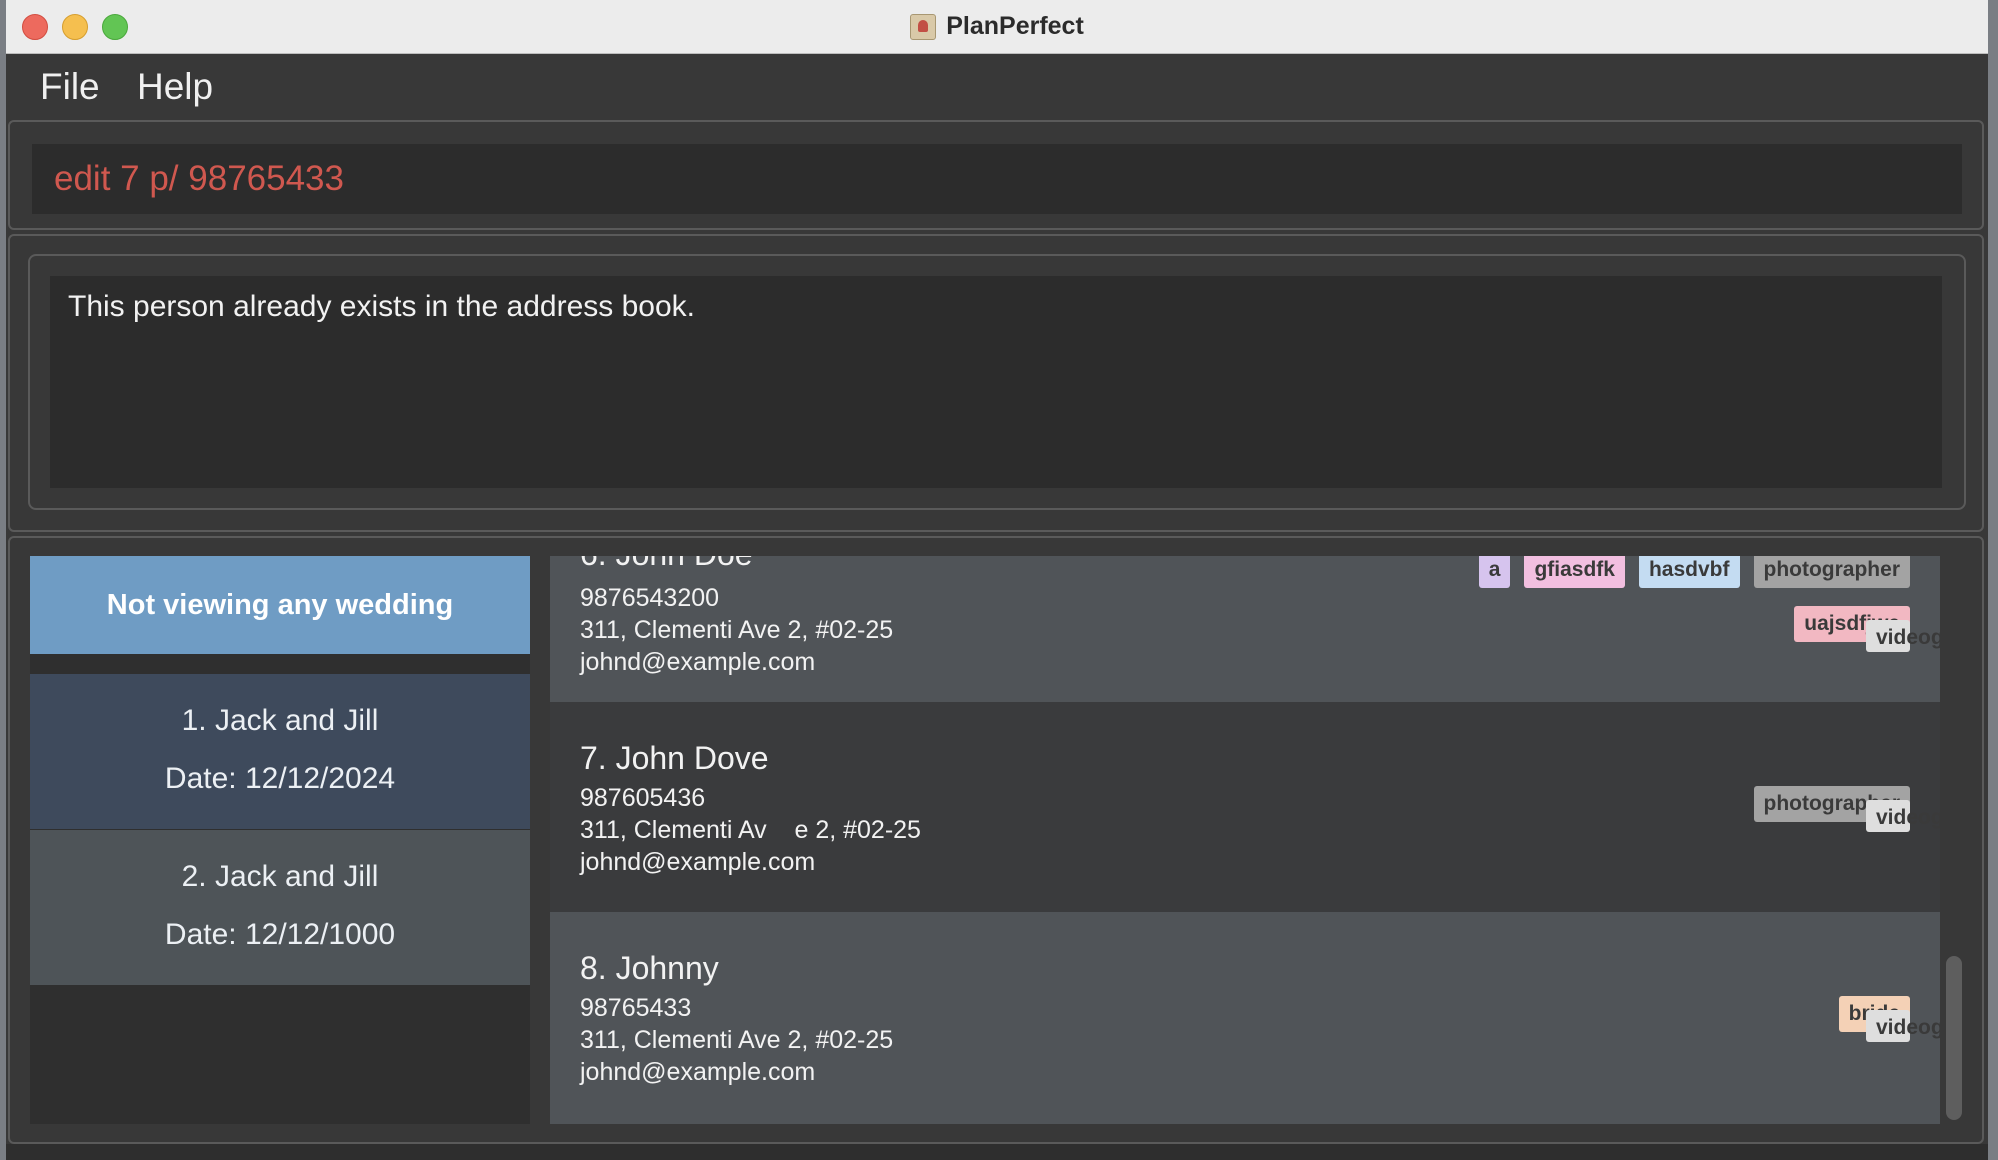 This screenshot has height=1160, width=1998. I want to click on command-box-panel, so click(996, 175).